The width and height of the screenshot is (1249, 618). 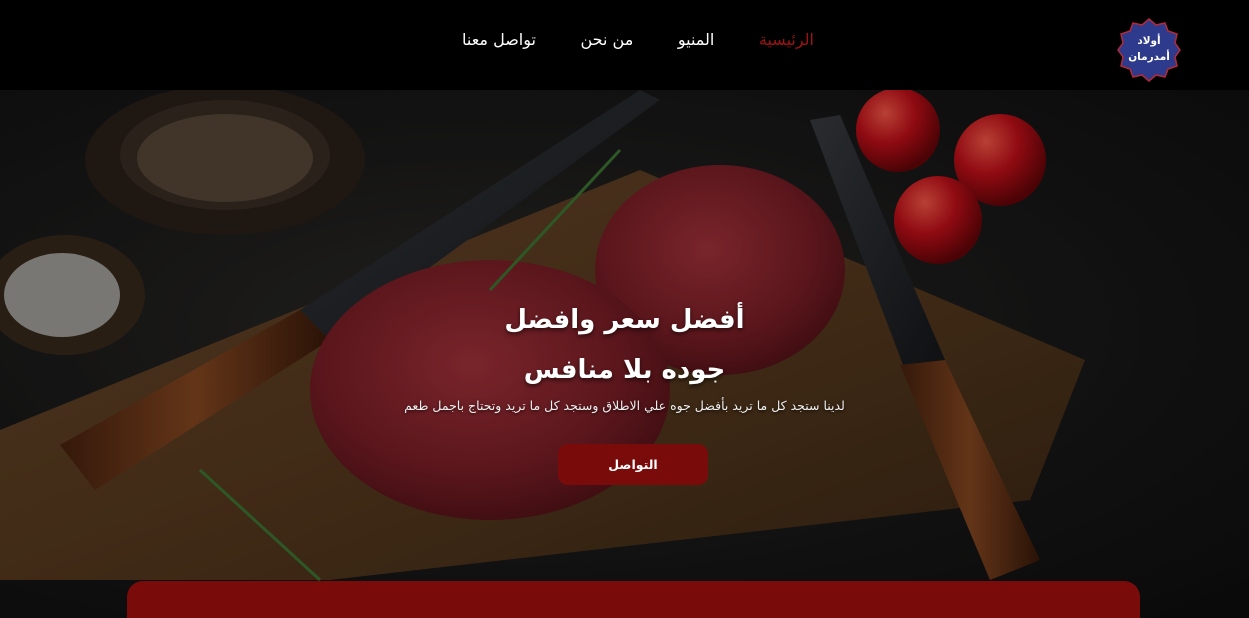 What do you see at coordinates (499, 39) in the screenshot?
I see `nav-link-contact: تواصل معنا` at bounding box center [499, 39].